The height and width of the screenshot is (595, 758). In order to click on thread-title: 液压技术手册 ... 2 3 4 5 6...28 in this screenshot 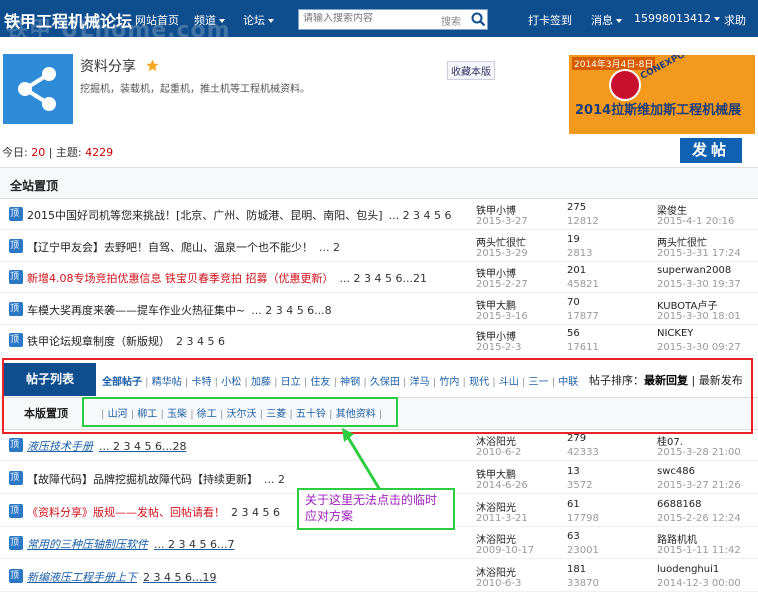, I will do `click(106, 446)`.